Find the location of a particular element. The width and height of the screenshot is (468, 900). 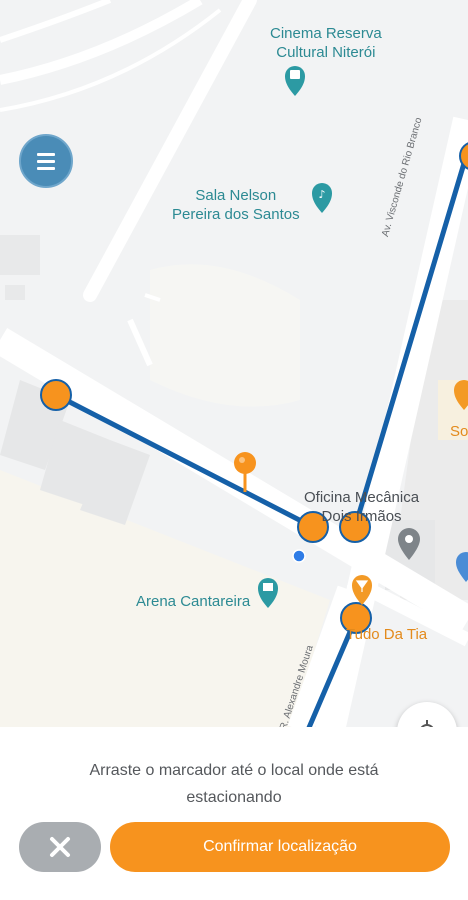

confirm-location-button: Confirmar localização is located at coordinates (280, 847).